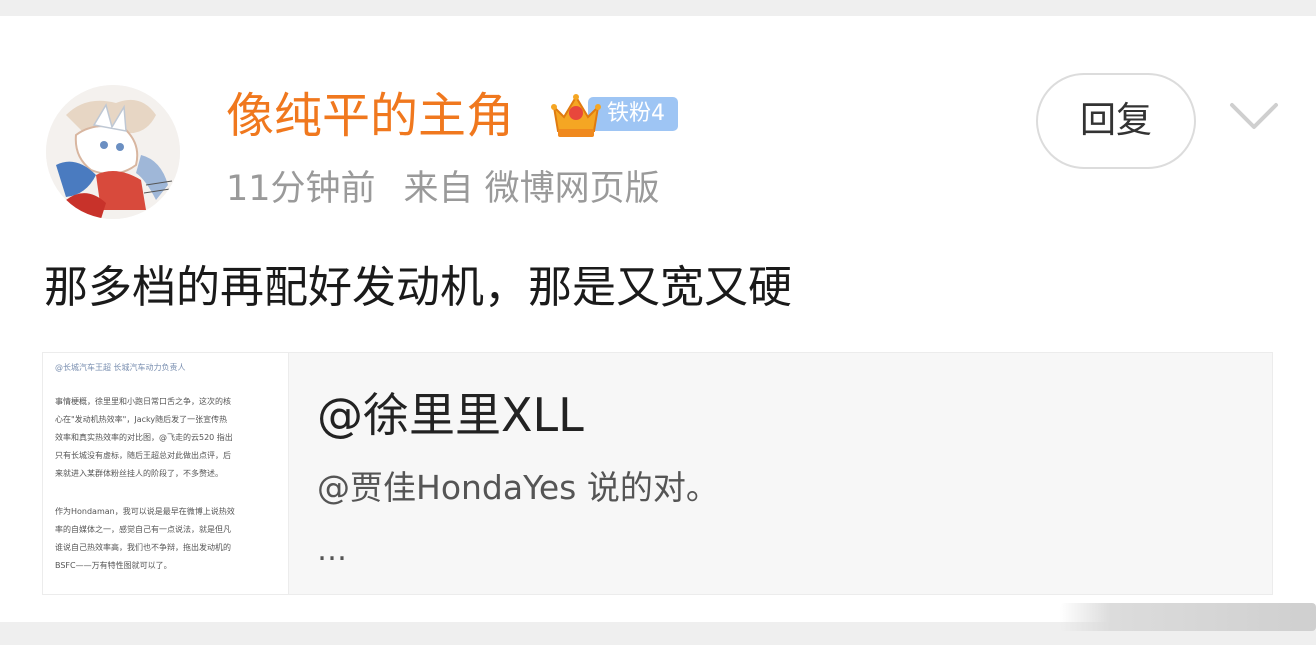 Image resolution: width=1316 pixels, height=645 pixels. I want to click on fan-badge: 铁粉4, so click(614, 116).